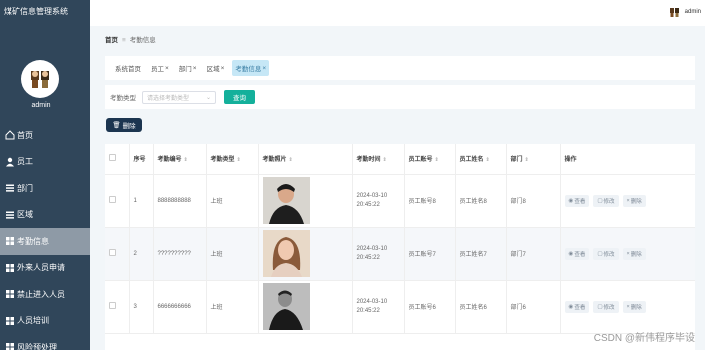 This screenshot has height=350, width=705. Describe the element at coordinates (481, 201) in the screenshot. I see `cell-name: 员工姓名8` at that location.